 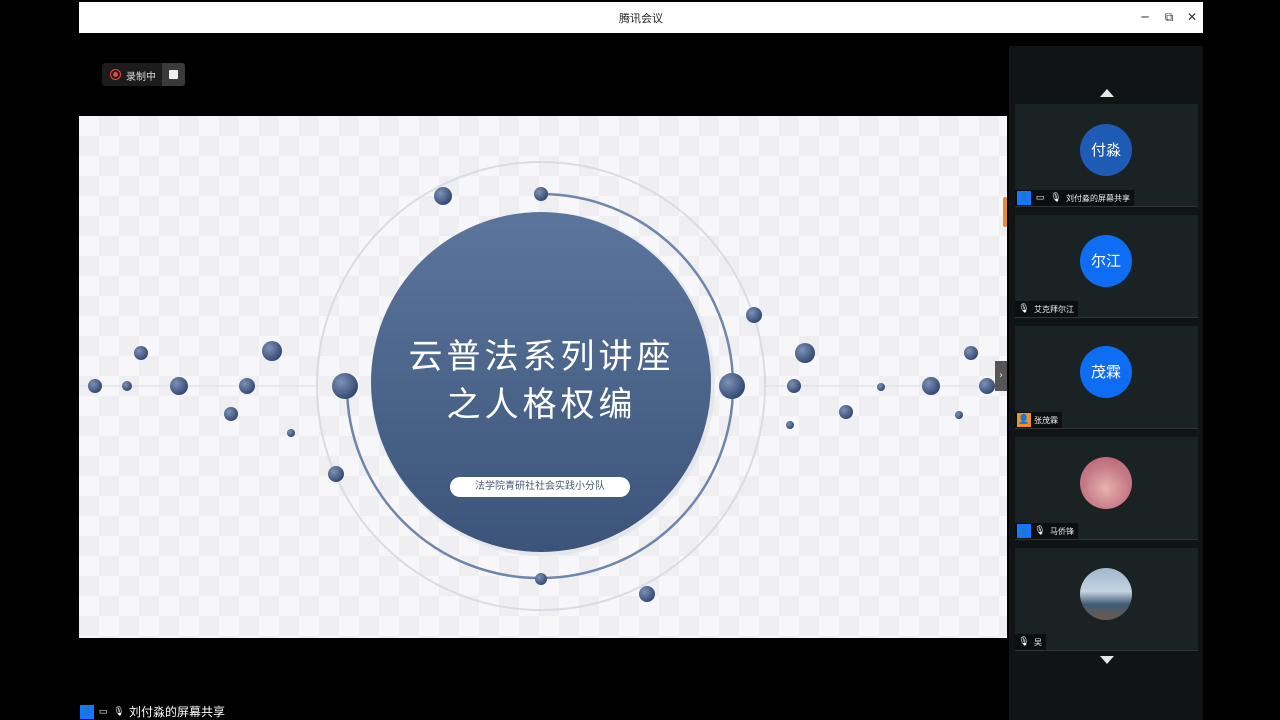 What do you see at coordinates (1024, 420) in the screenshot?
I see `user-icon: 👤` at bounding box center [1024, 420].